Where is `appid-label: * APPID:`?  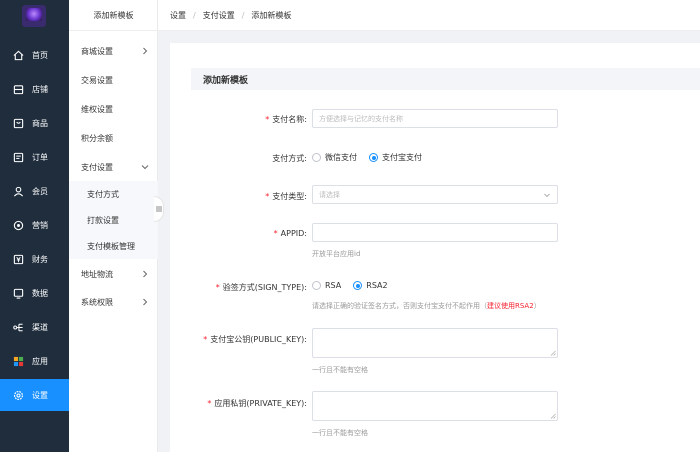
appid-label: * APPID: is located at coordinates (290, 233).